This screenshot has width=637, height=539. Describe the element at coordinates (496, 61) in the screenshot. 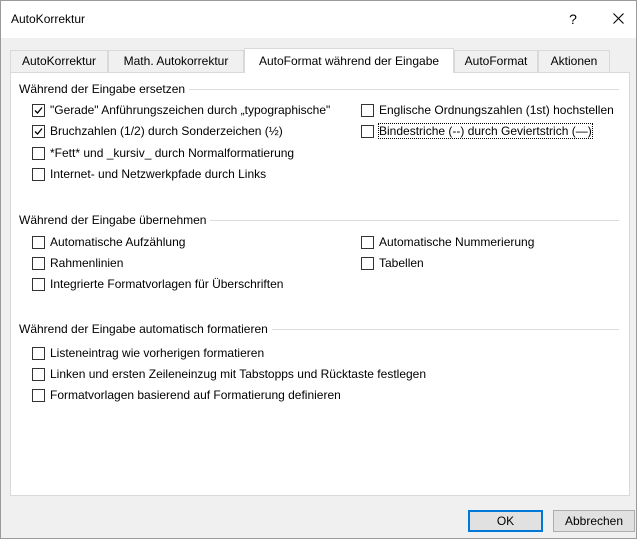

I see `tab-autoformat: AutoFormat` at that location.